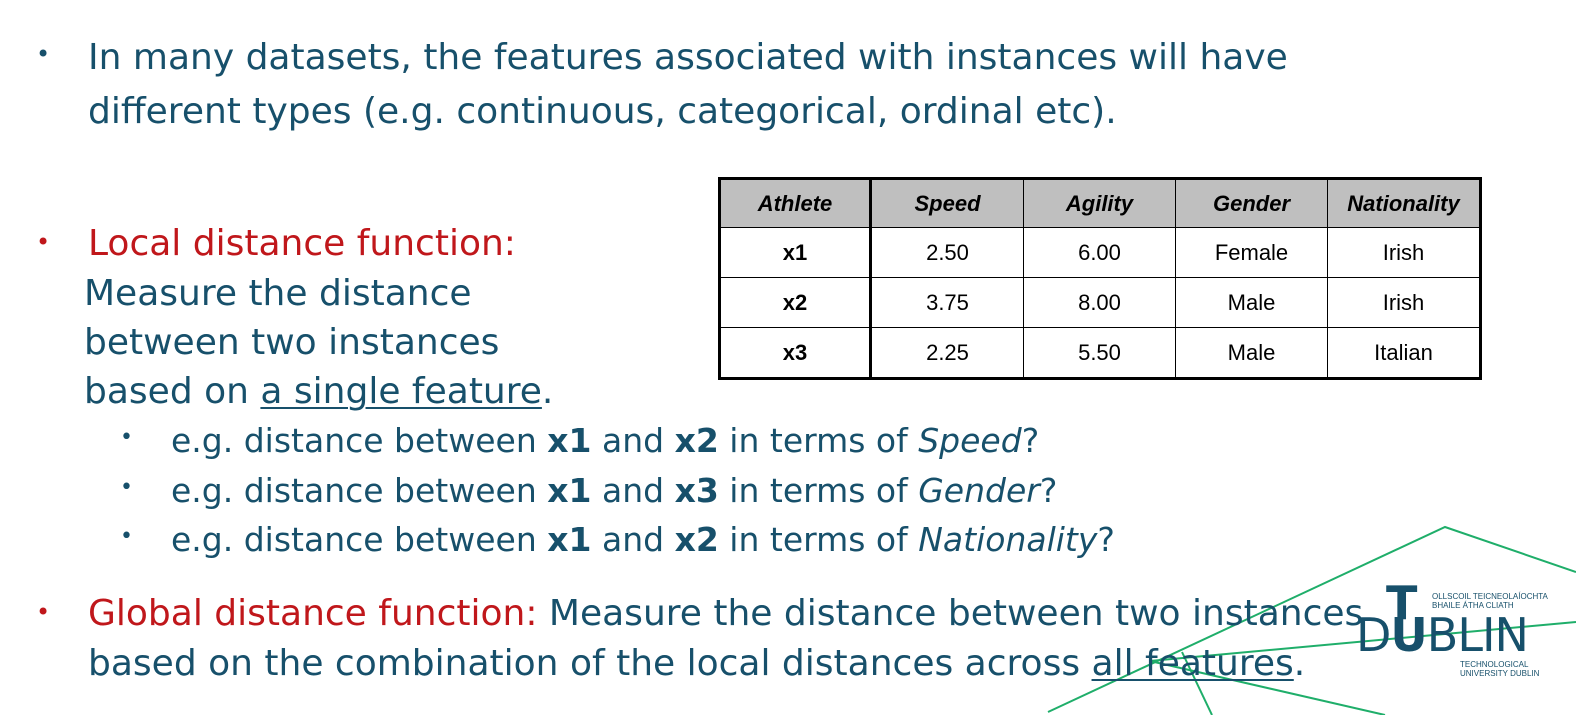 The height and width of the screenshot is (715, 1576). What do you see at coordinates (1500, 673) in the screenshot?
I see `logo-english-line-2: UNIVERSITY DUBLIN` at bounding box center [1500, 673].